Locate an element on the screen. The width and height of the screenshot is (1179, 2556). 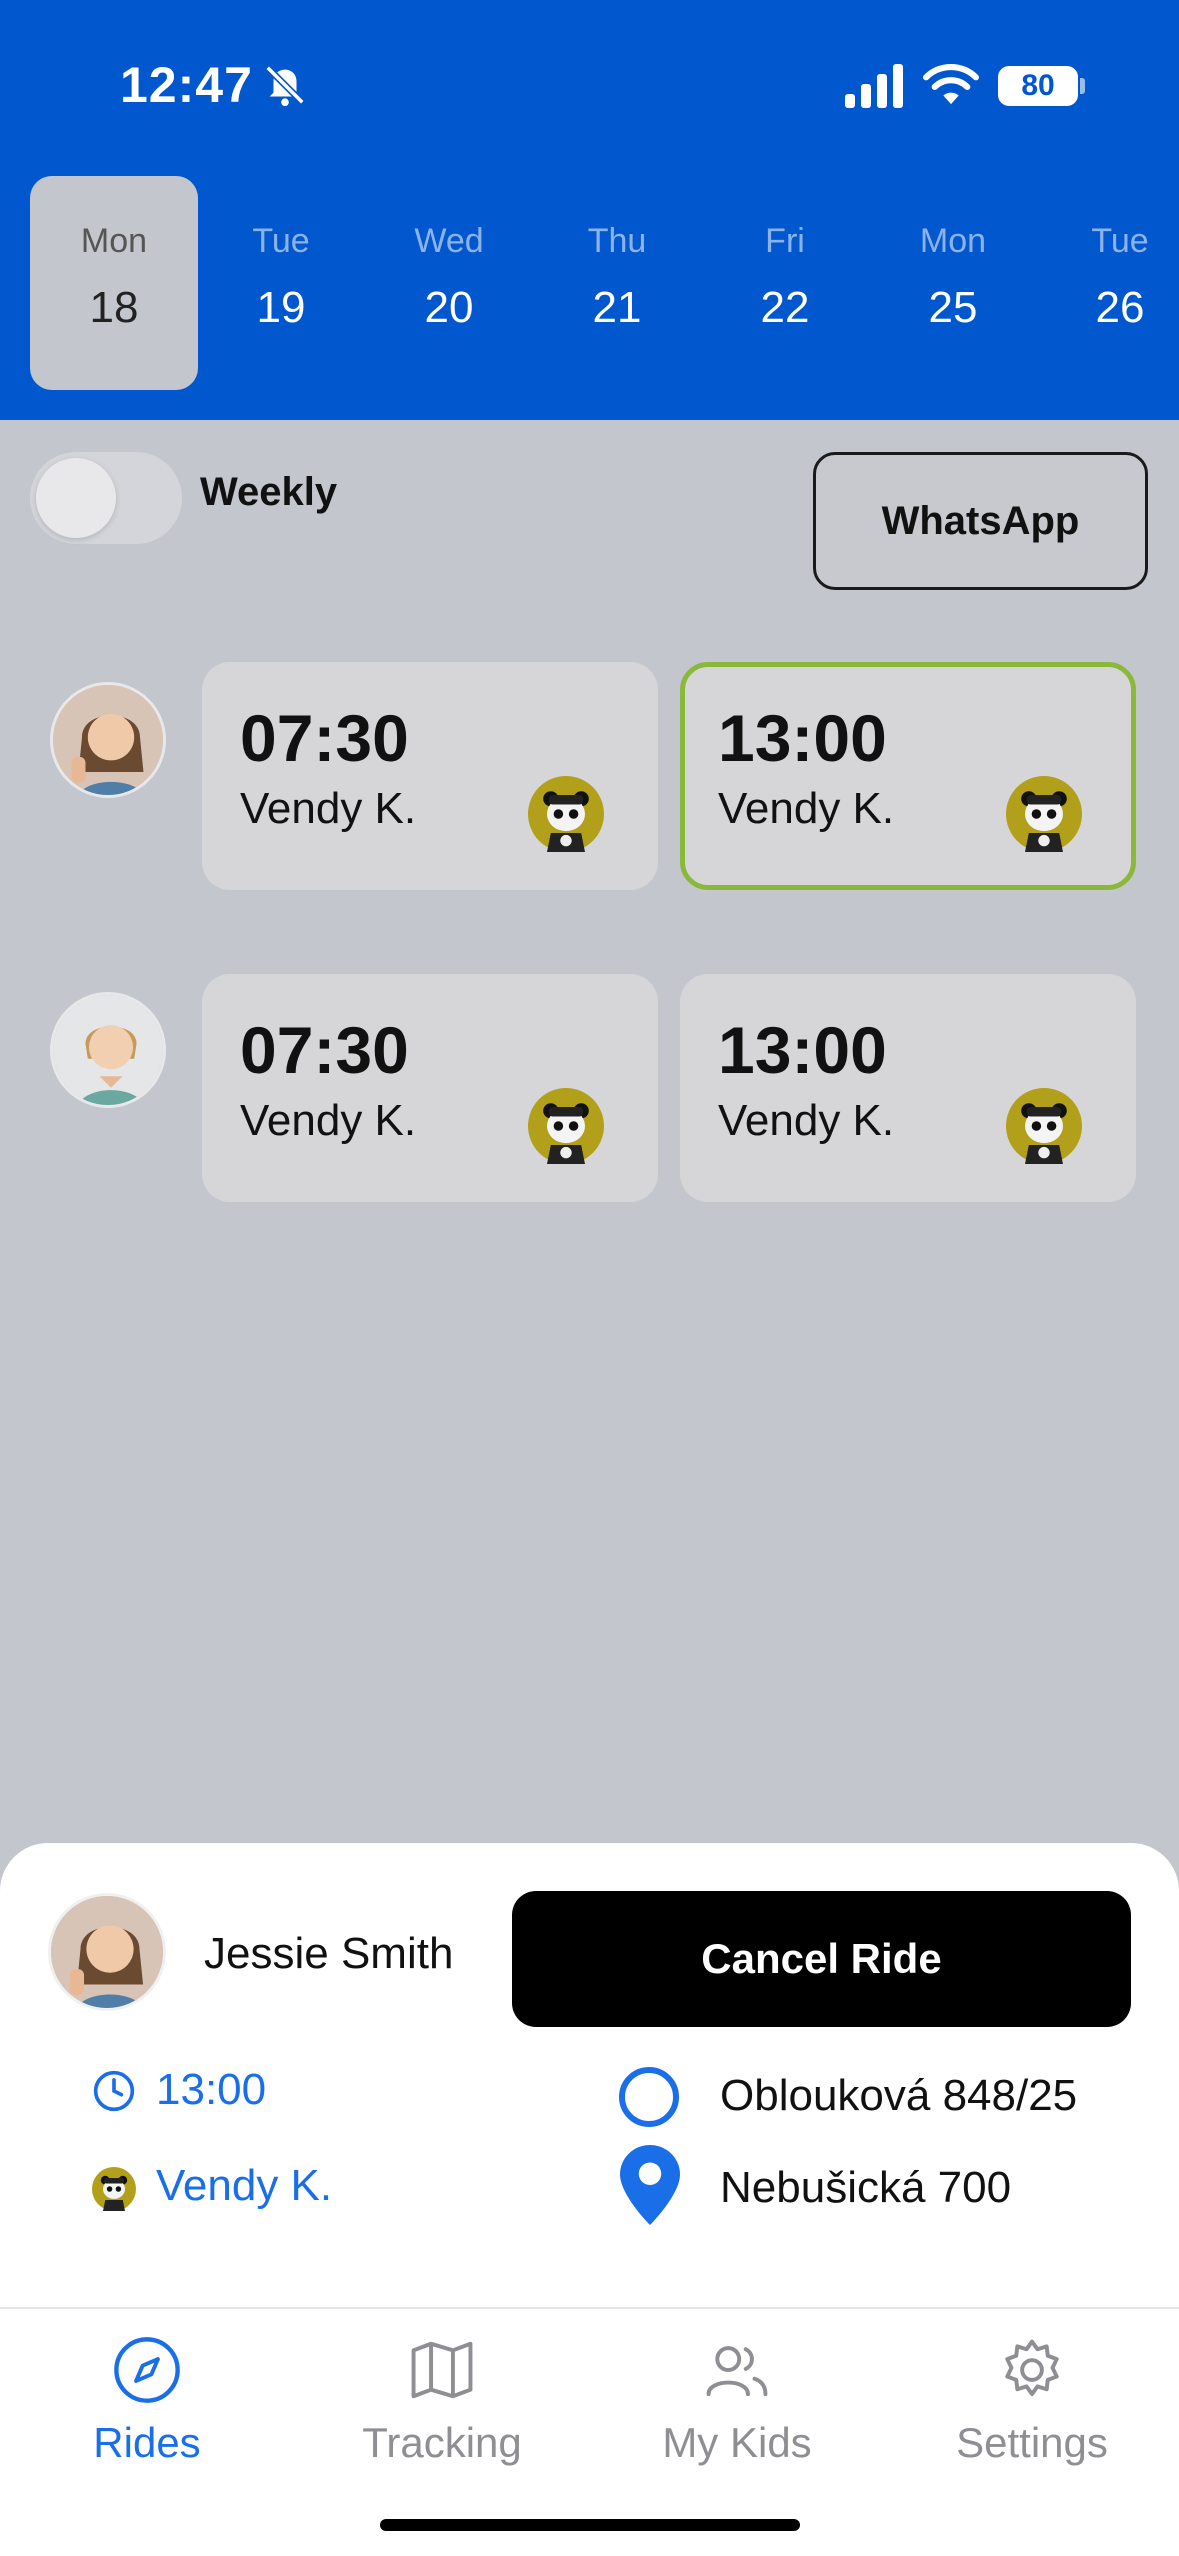
tab-bar: Rides Tracking My Kids Settings is located at coordinates (589, 2431).